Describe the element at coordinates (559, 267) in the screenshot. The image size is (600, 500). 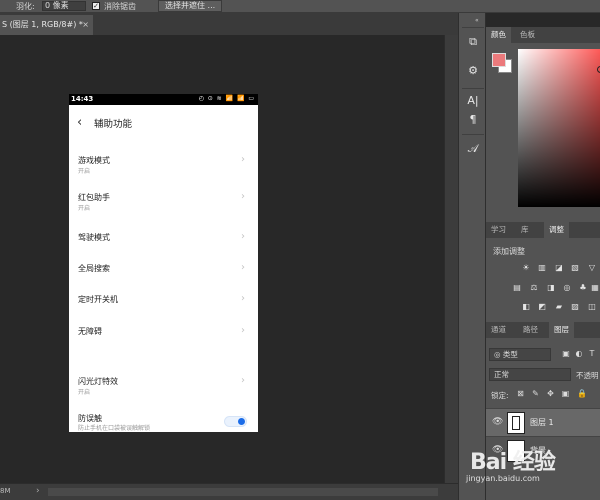
I see `curves-icon: ◪` at that location.